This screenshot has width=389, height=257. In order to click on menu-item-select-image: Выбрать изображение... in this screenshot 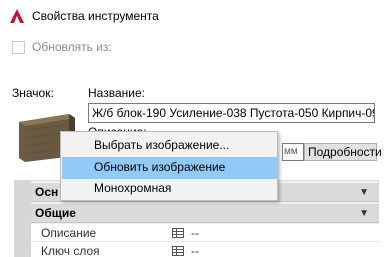, I will do `click(169, 146)`.